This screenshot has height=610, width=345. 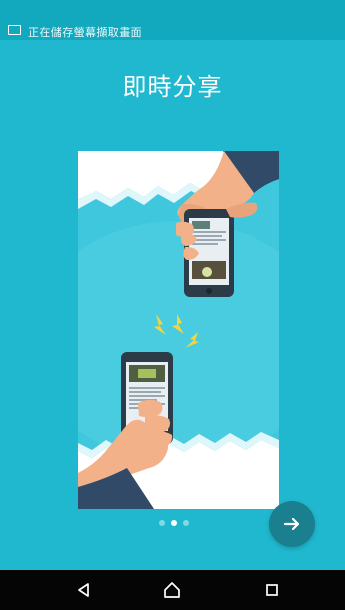 I want to click on recents-icon, so click(x=272, y=590).